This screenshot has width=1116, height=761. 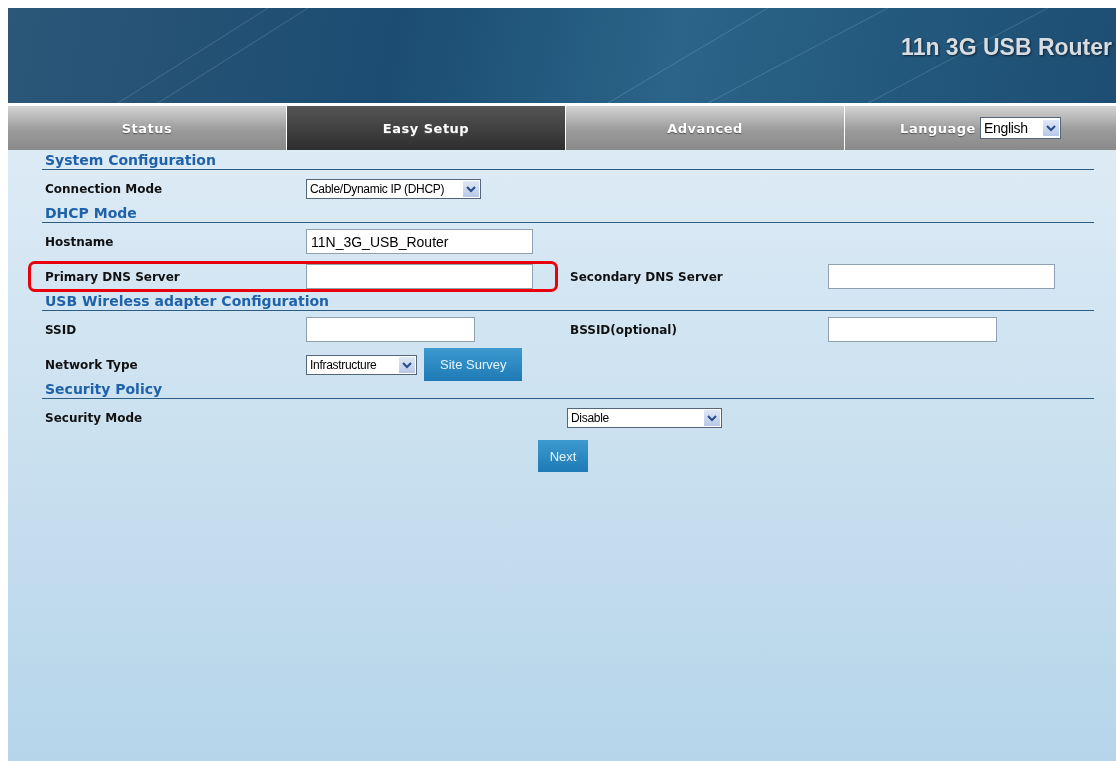 I want to click on nav-tab: Easy Setup, so click(x=426, y=128).